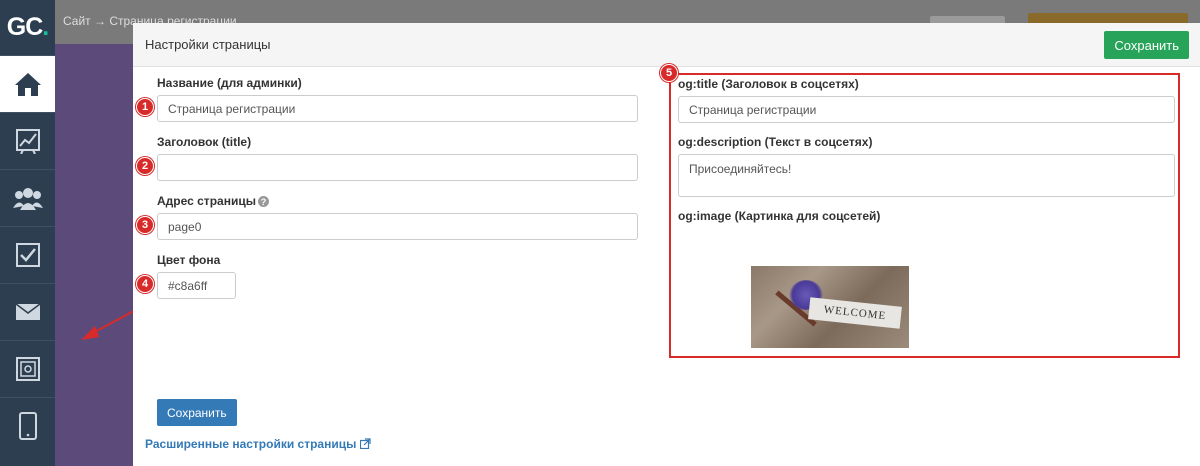 The height and width of the screenshot is (466, 1200). What do you see at coordinates (365, 444) in the screenshot?
I see `external-link-icon` at bounding box center [365, 444].